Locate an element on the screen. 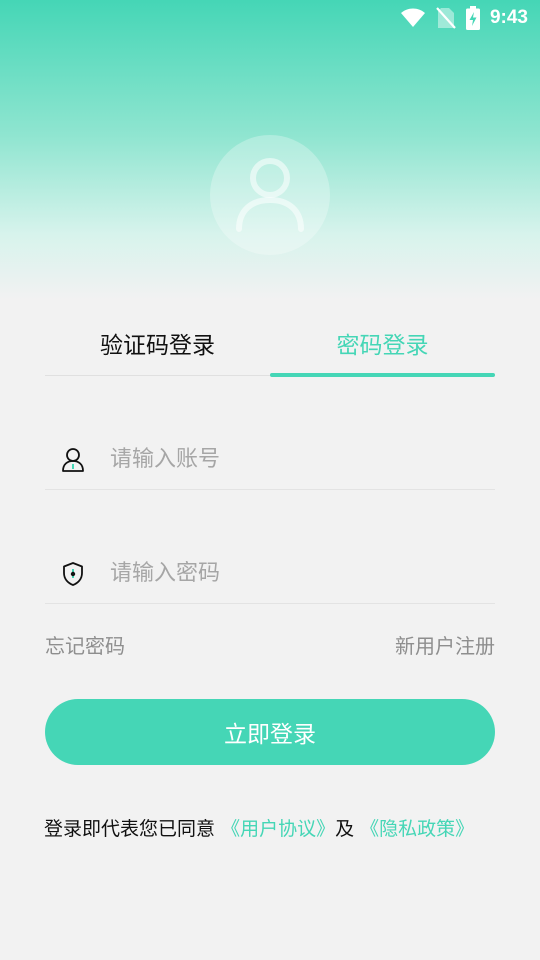 This screenshot has height=960, width=540. wifi-icon is located at coordinates (413, 18).